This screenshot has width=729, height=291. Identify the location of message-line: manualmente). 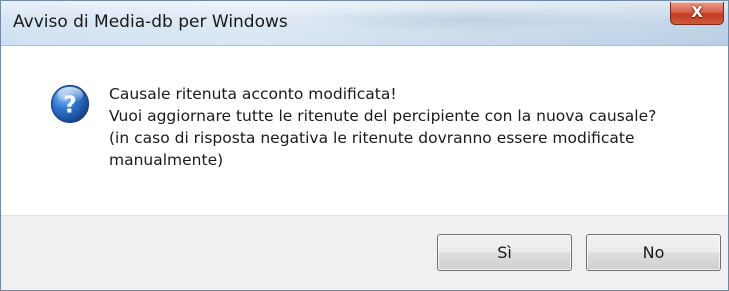
(166, 160).